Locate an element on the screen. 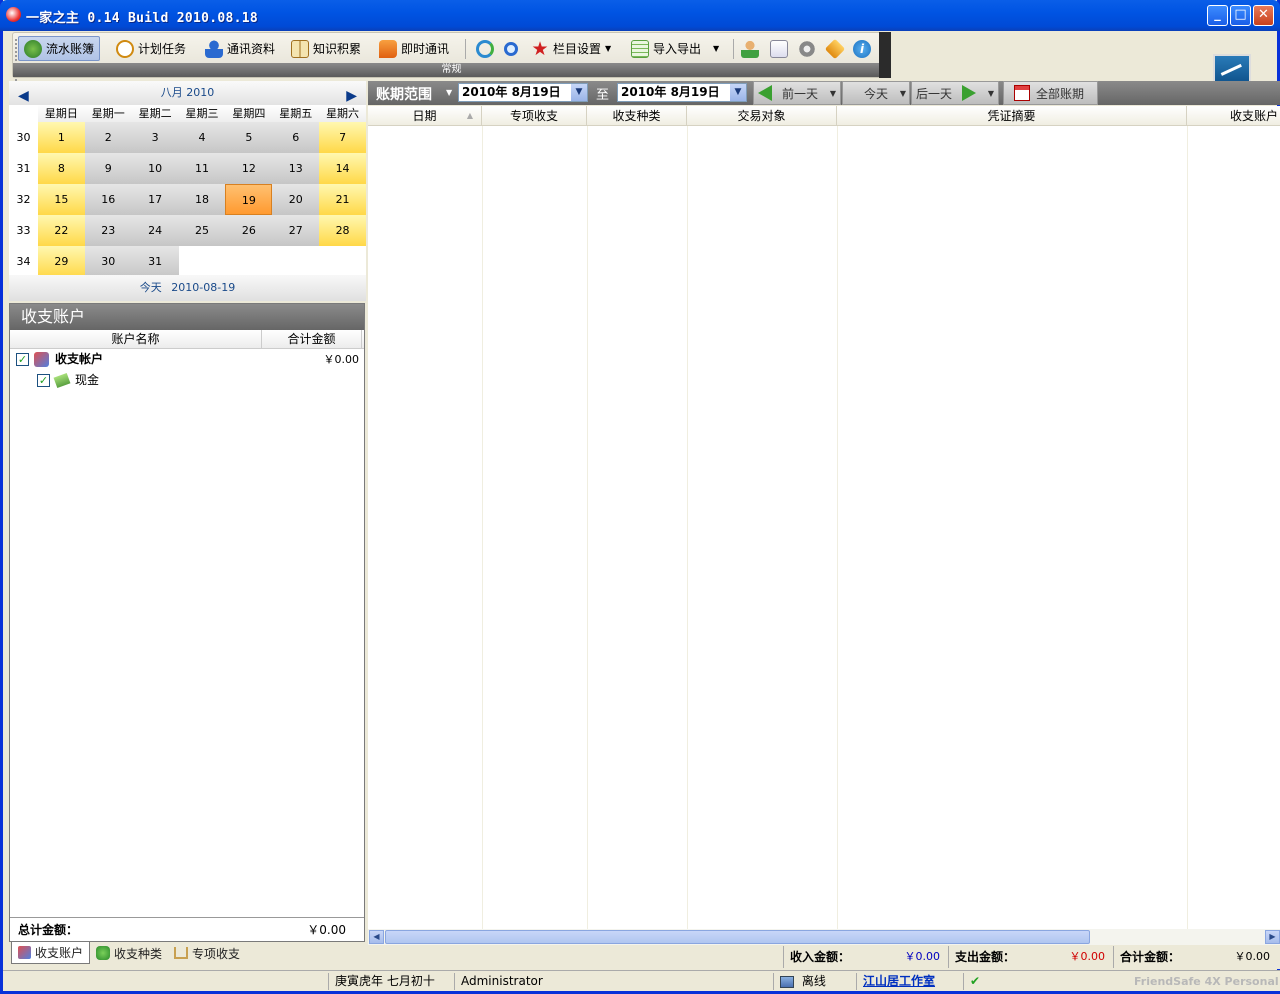  column-account-total: 合计金额 is located at coordinates (312, 339).